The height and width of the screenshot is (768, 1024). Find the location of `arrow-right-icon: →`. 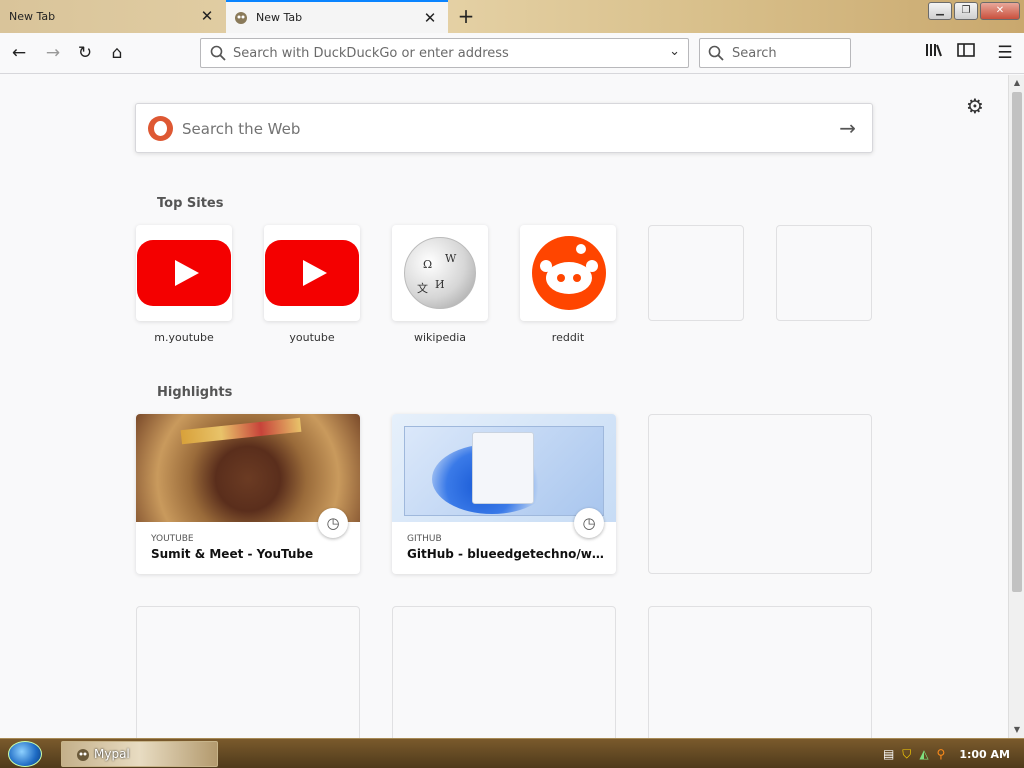

arrow-right-icon: → is located at coordinates (847, 128).